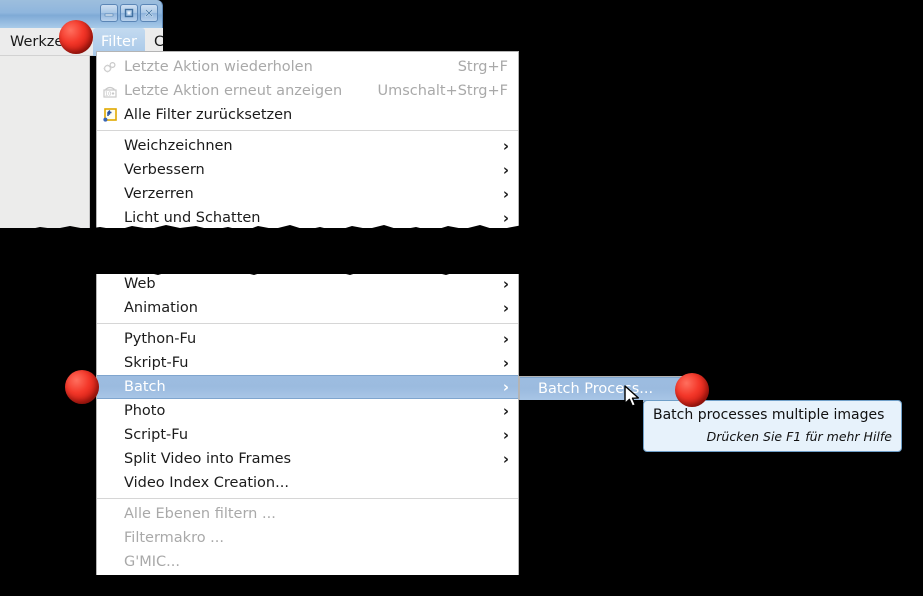 The width and height of the screenshot is (923, 596). Describe the element at coordinates (233, 91) in the screenshot. I see `menu-item-label: Letzte Aktion erneut anzeigen` at that location.